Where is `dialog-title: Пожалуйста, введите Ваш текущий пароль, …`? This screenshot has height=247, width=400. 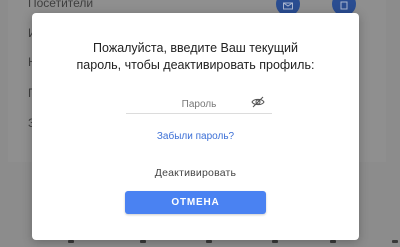 dialog-title: Пожалуйста, введите Ваш текущий пароль, … is located at coordinates (195, 57).